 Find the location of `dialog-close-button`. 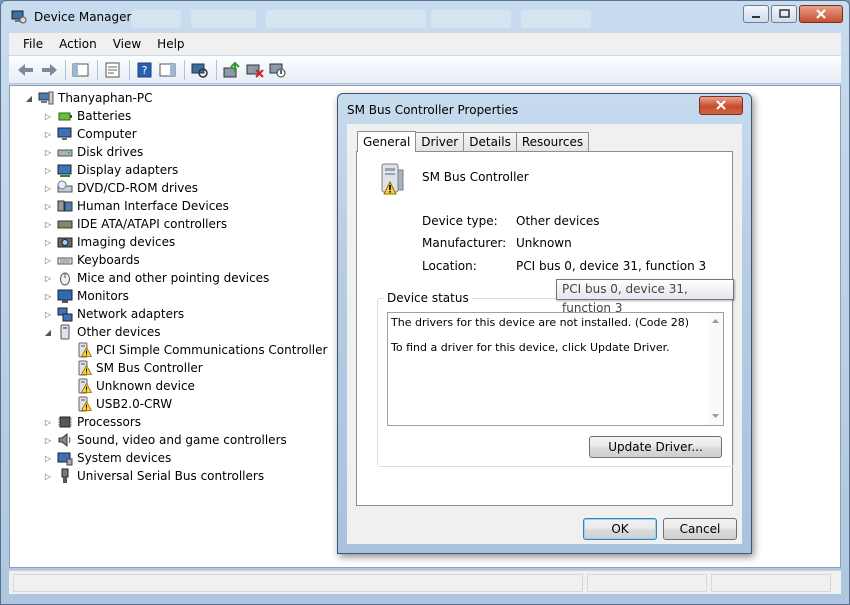

dialog-close-button is located at coordinates (721, 105).